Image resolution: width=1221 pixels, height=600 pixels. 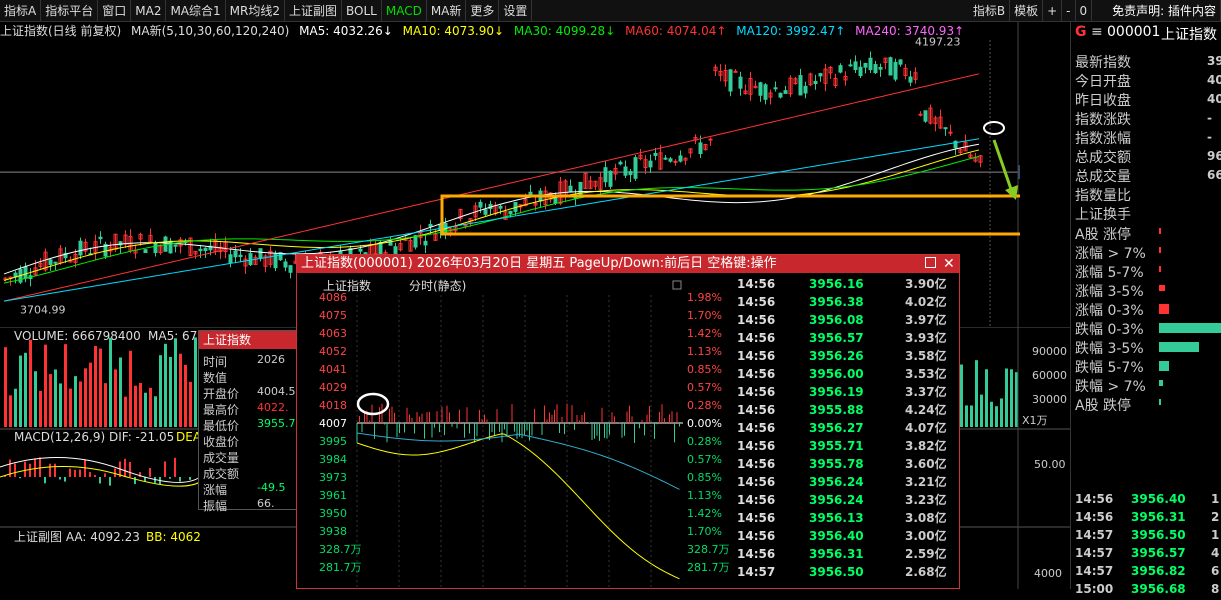 I want to click on popup-tick-row: 14:563956.274.07亿, so click(x=846, y=428).